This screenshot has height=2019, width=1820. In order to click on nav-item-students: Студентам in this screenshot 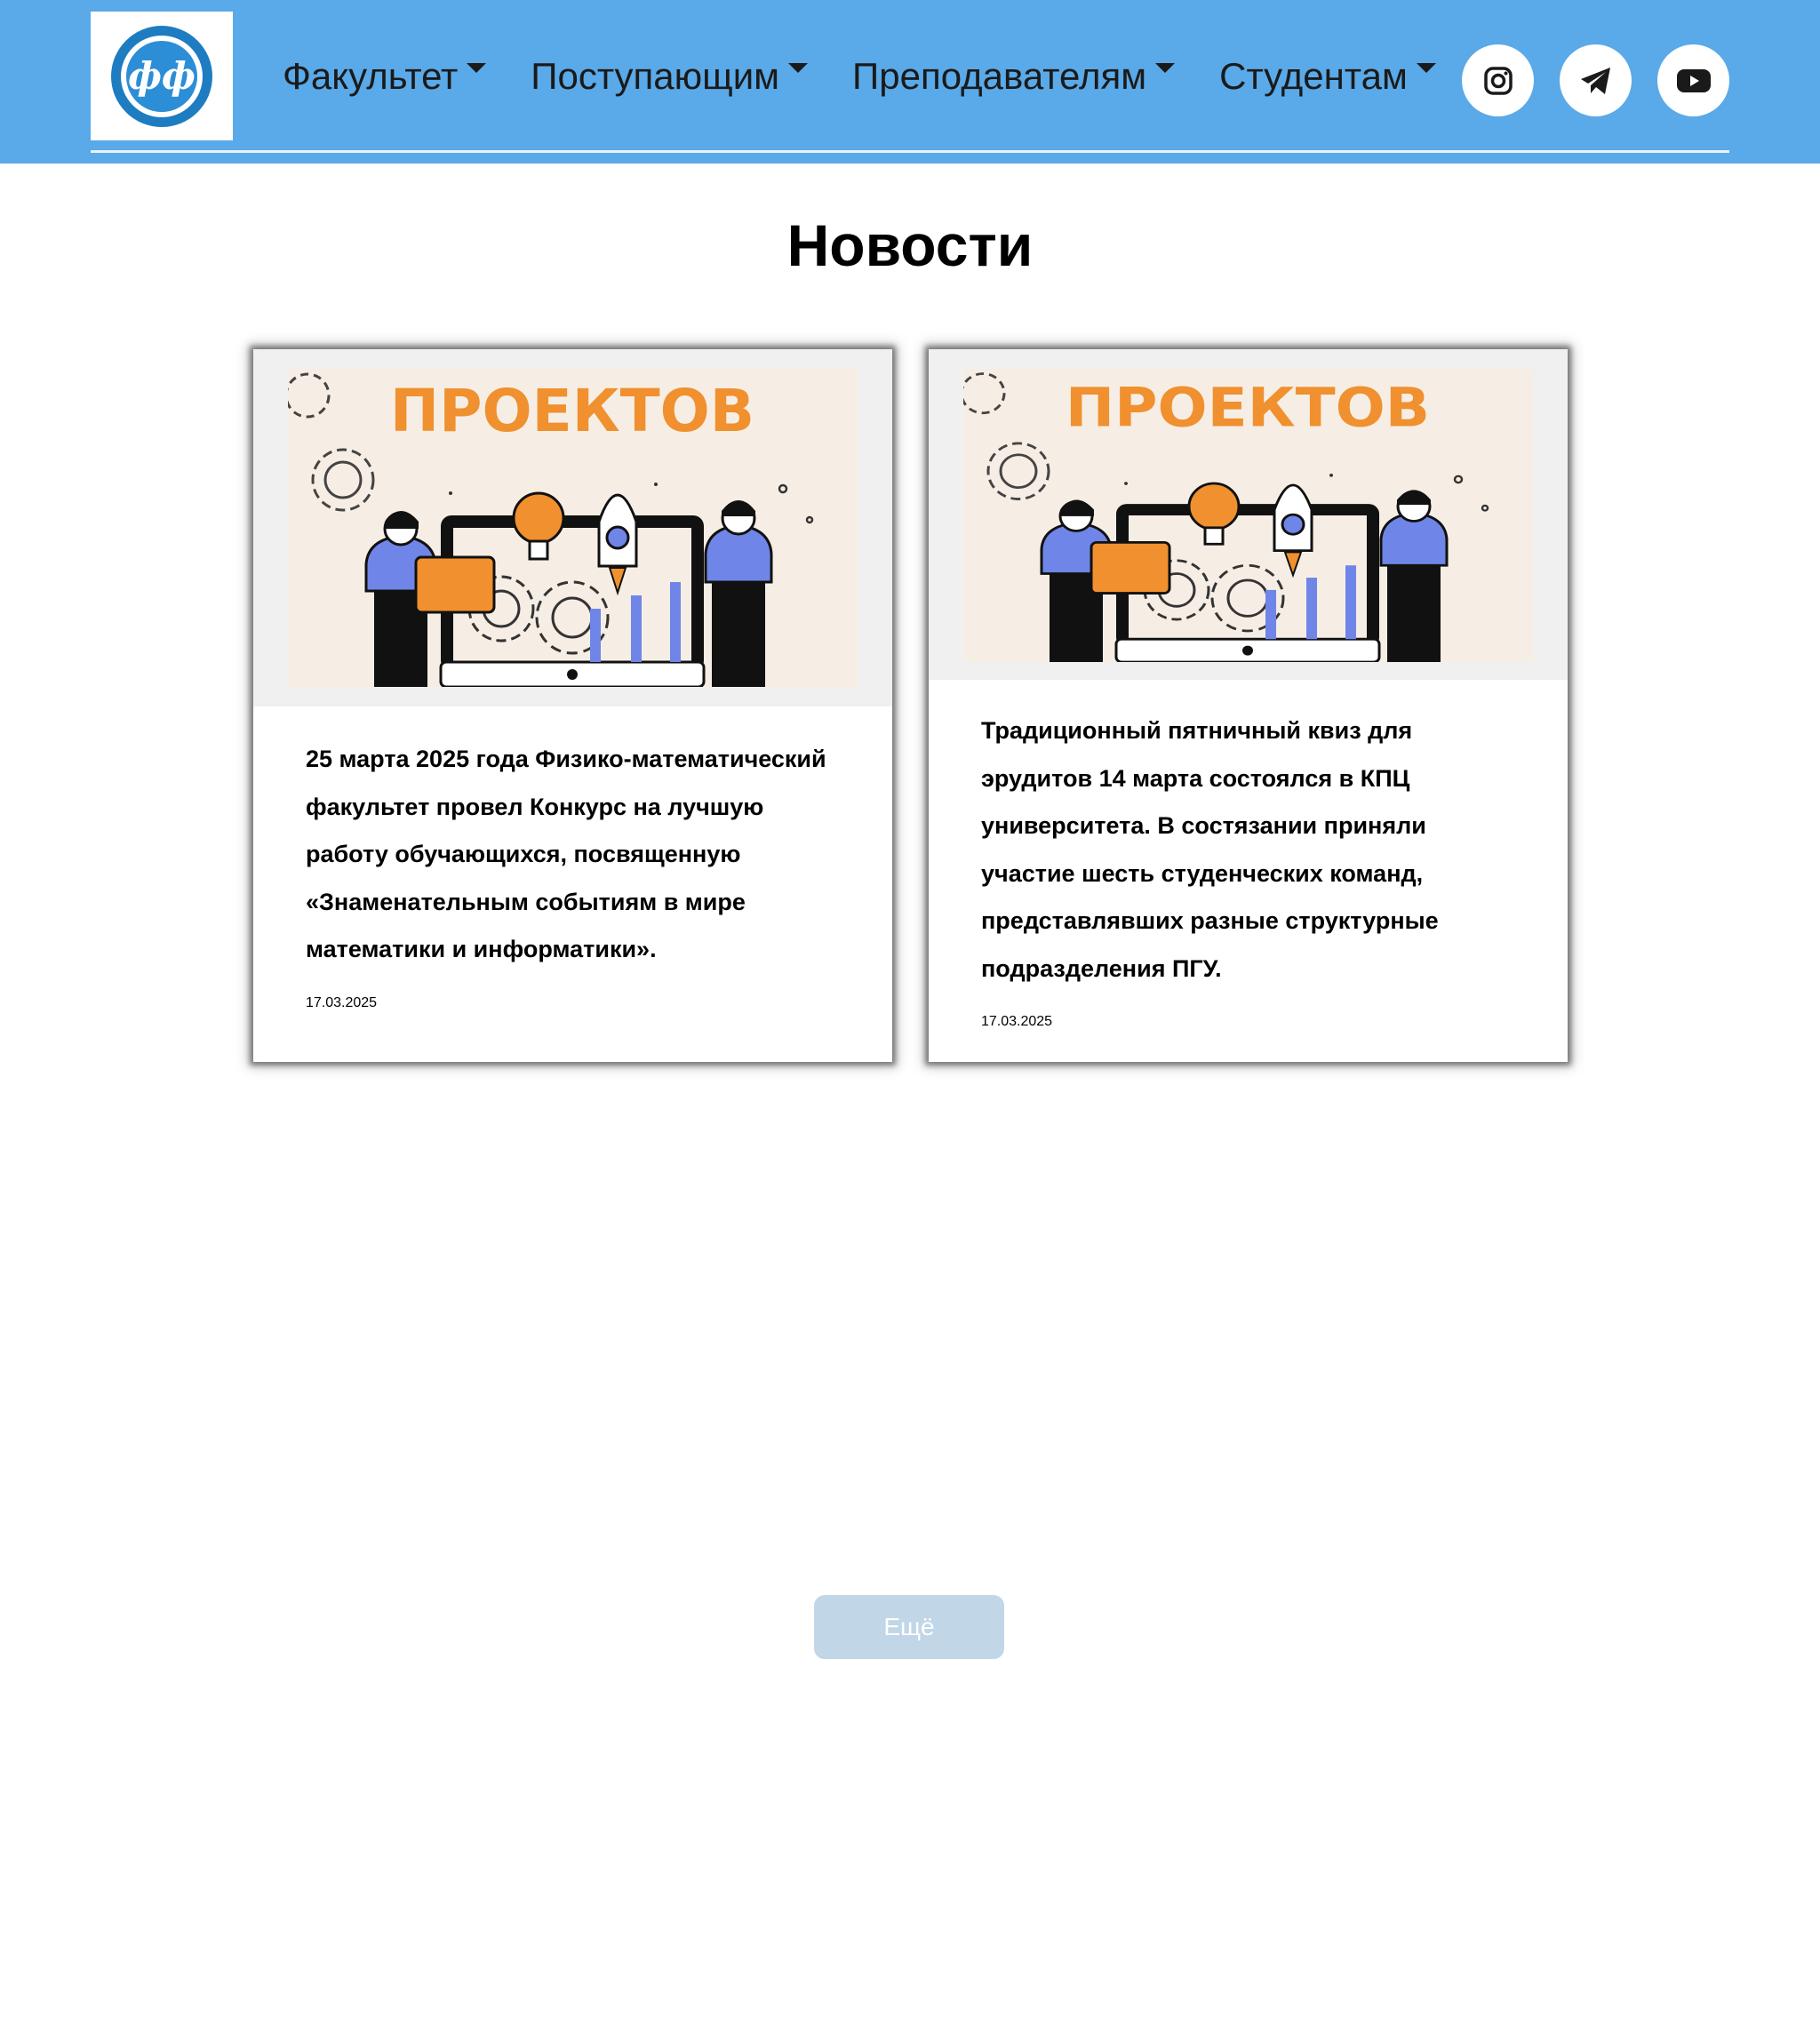, I will do `click(1327, 77)`.